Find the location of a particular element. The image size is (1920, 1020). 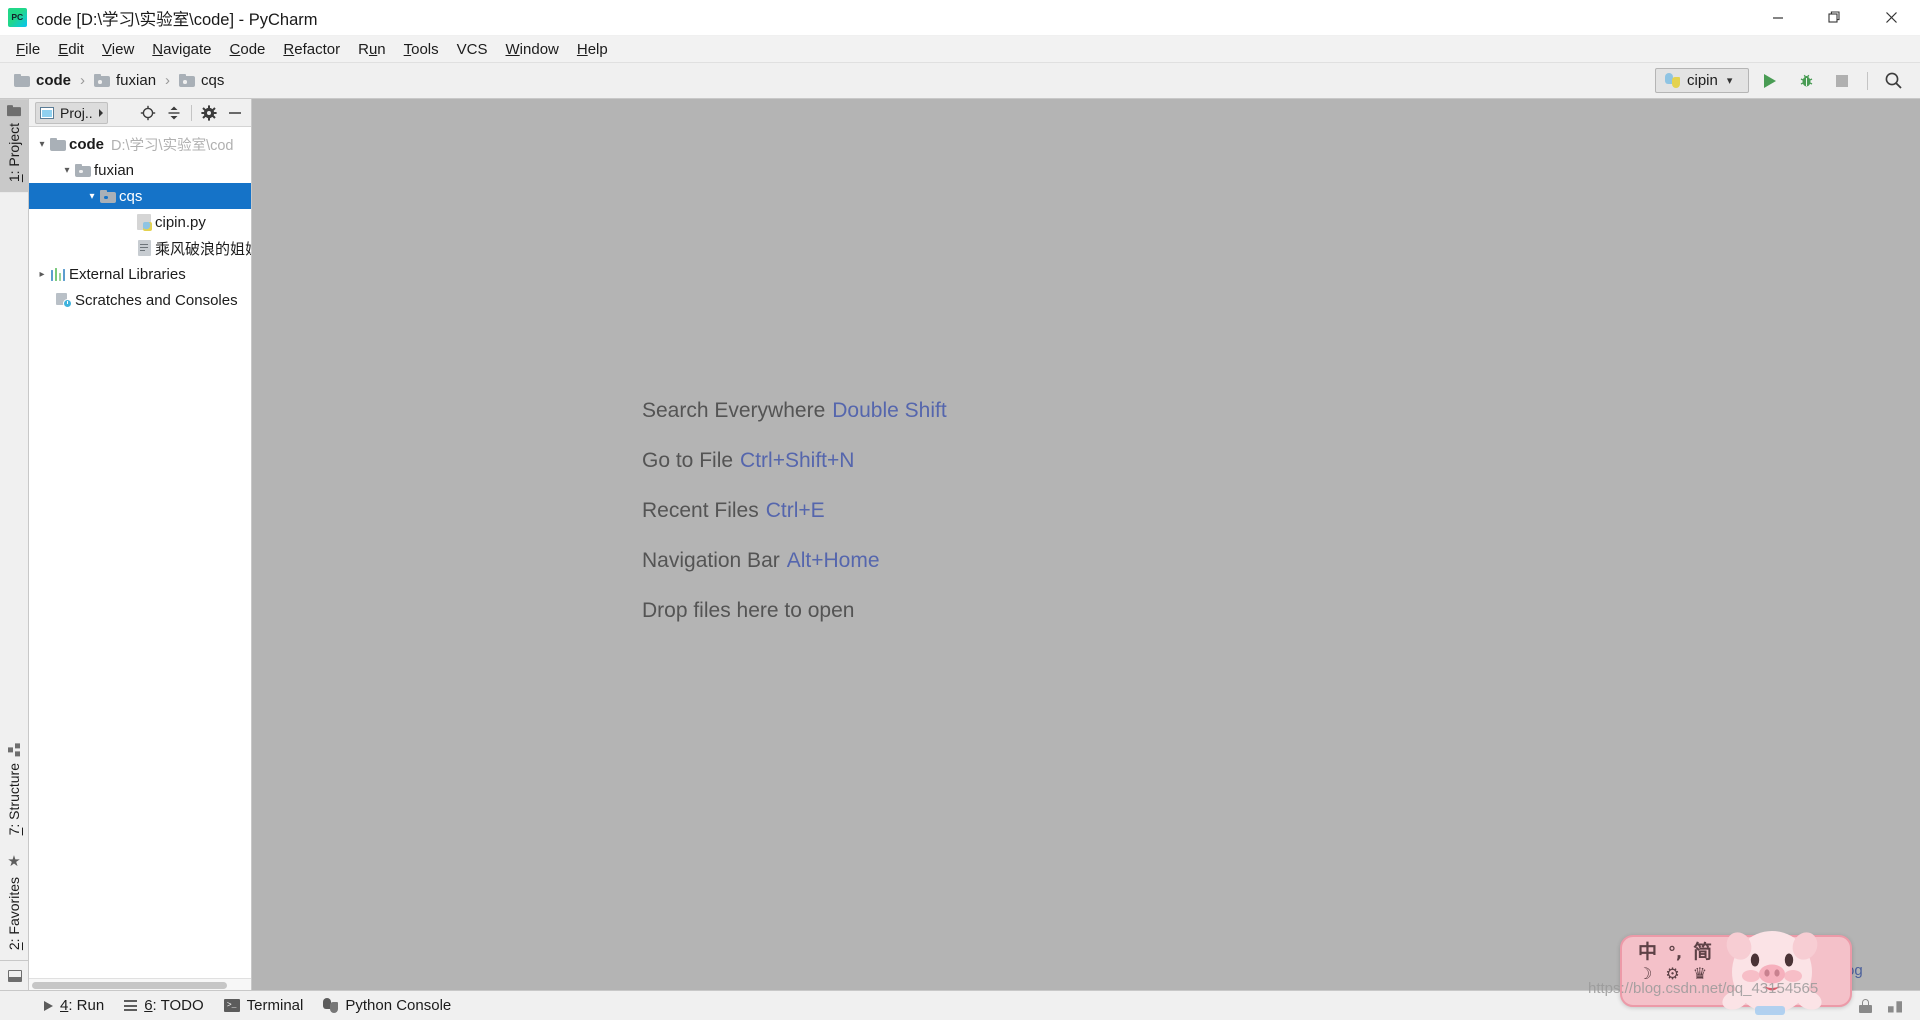

run-configuration-selector: cipin ▾ is located at coordinates (1702, 80).